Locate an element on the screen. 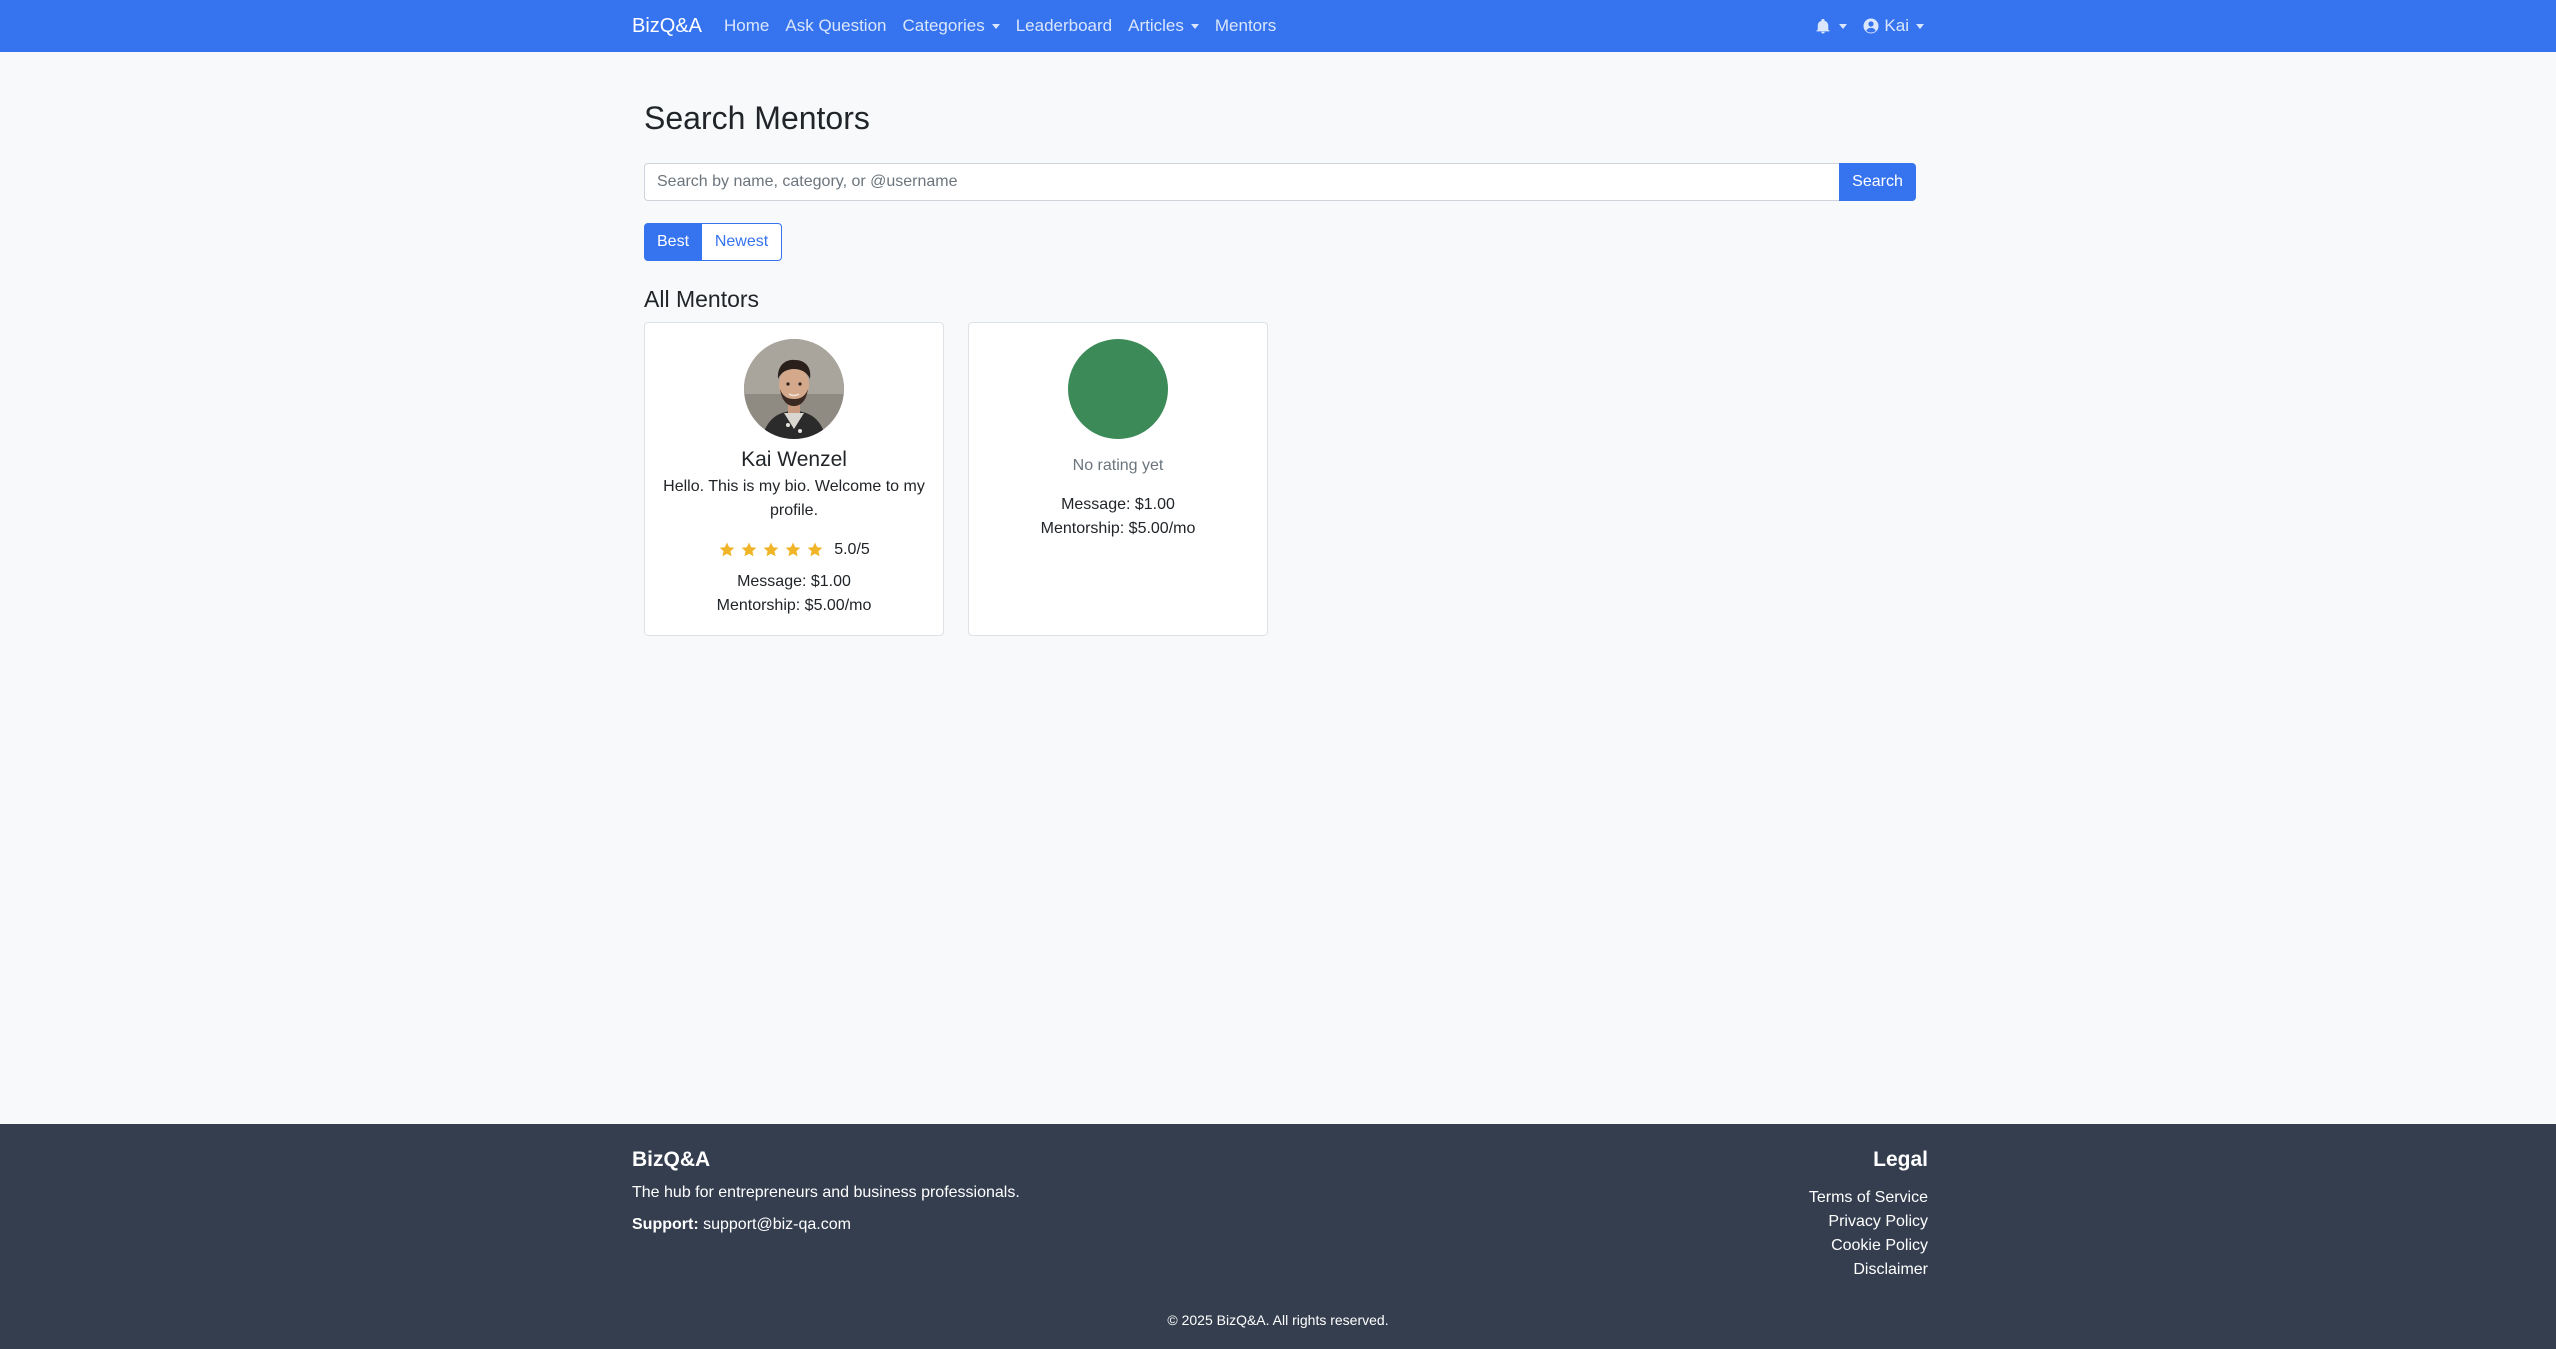 The width and height of the screenshot is (2556, 1349). support-label: Support: is located at coordinates (665, 1224).